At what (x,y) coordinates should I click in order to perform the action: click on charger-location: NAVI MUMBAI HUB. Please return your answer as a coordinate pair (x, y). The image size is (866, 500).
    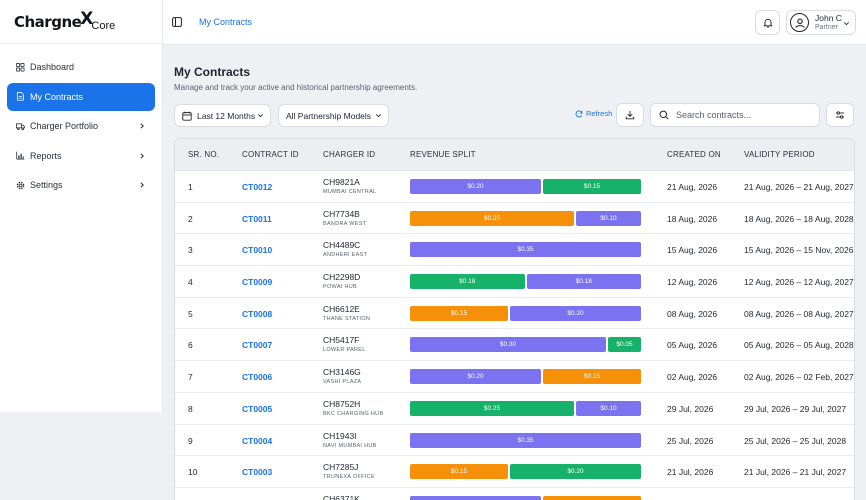
    Looking at the image, I should click on (350, 445).